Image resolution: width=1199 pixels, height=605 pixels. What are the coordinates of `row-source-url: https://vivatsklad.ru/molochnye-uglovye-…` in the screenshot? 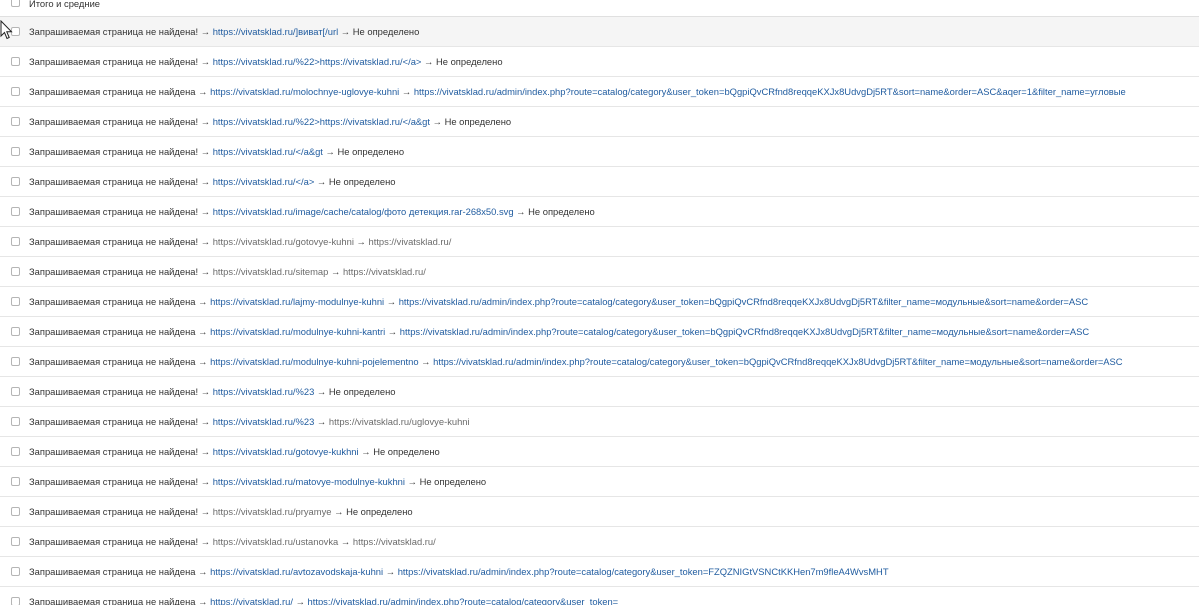 It's located at (304, 91).